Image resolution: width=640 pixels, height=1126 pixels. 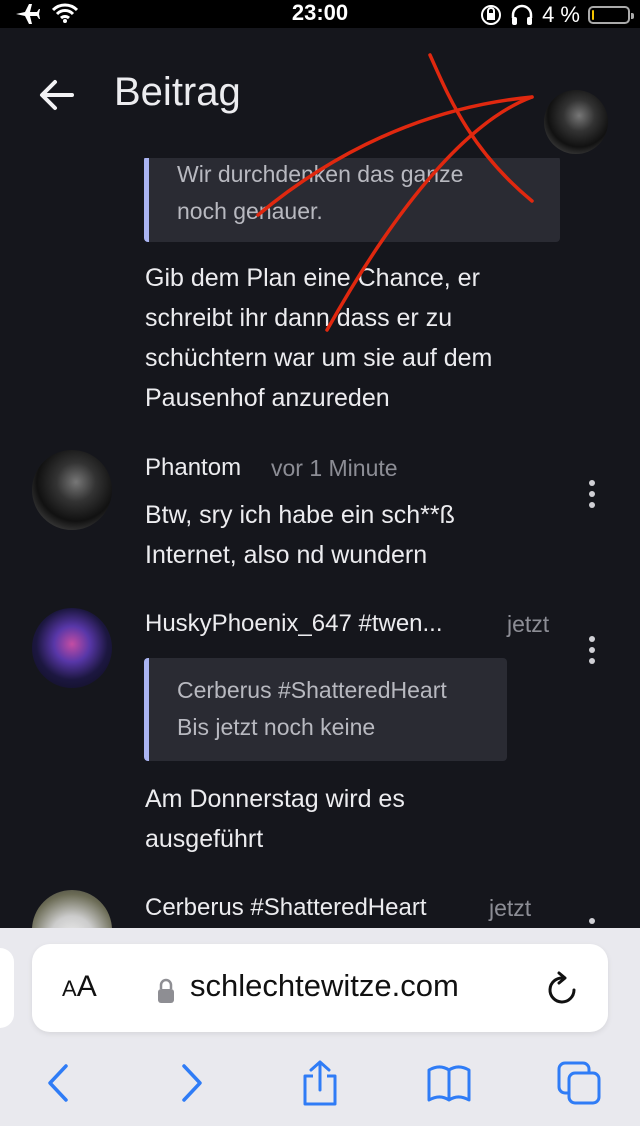 What do you see at coordinates (7, 988) in the screenshot?
I see `previous-tab-card` at bounding box center [7, 988].